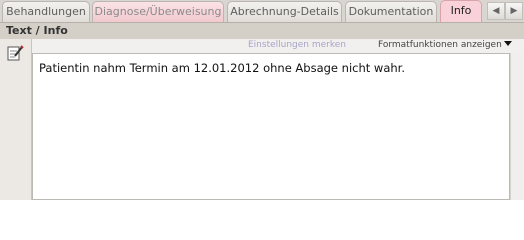 The width and height of the screenshot is (524, 240). What do you see at coordinates (440, 45) in the screenshot?
I see `show-format-functions-toggle: Formatfunktionen anzeigen` at bounding box center [440, 45].